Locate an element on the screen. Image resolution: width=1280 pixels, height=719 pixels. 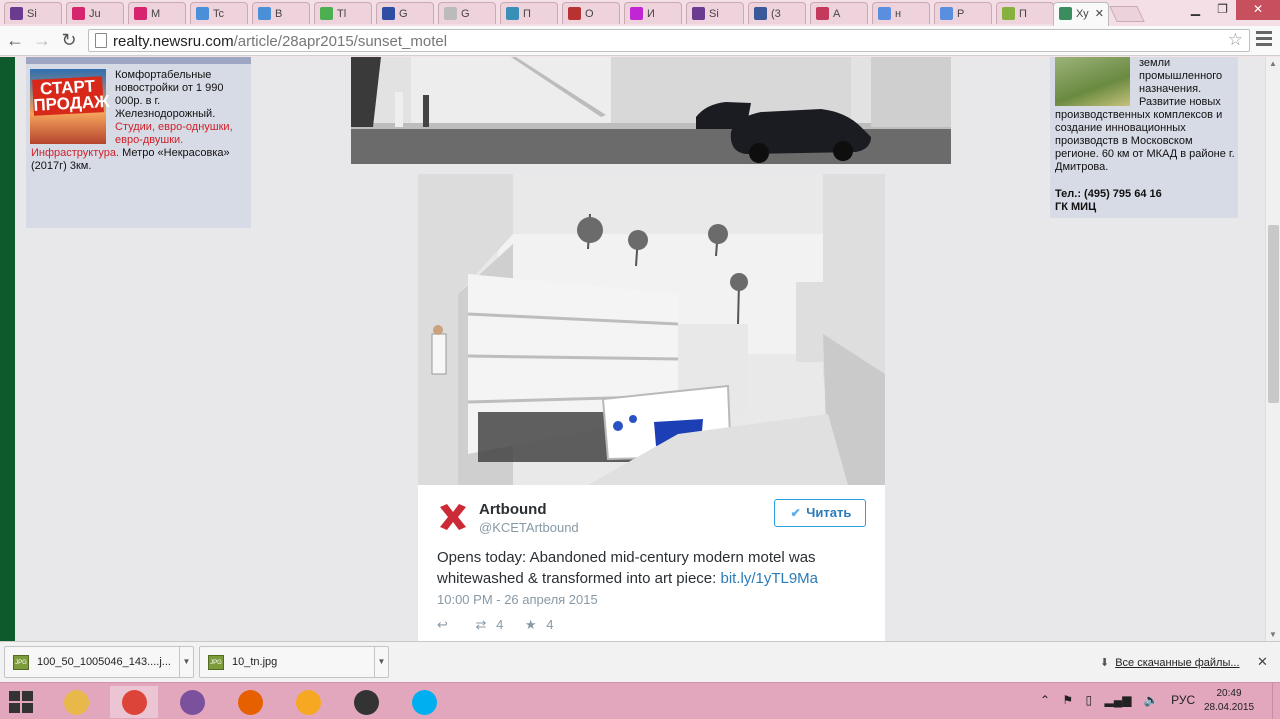
retweet-count: 4 is located at coordinates (500, 624).